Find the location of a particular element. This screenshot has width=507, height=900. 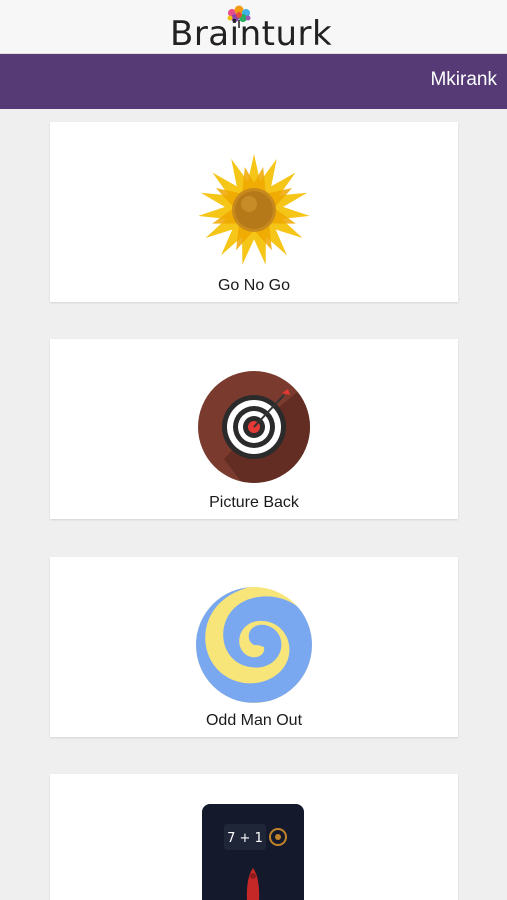

game-label: Go No Go is located at coordinates (254, 285).